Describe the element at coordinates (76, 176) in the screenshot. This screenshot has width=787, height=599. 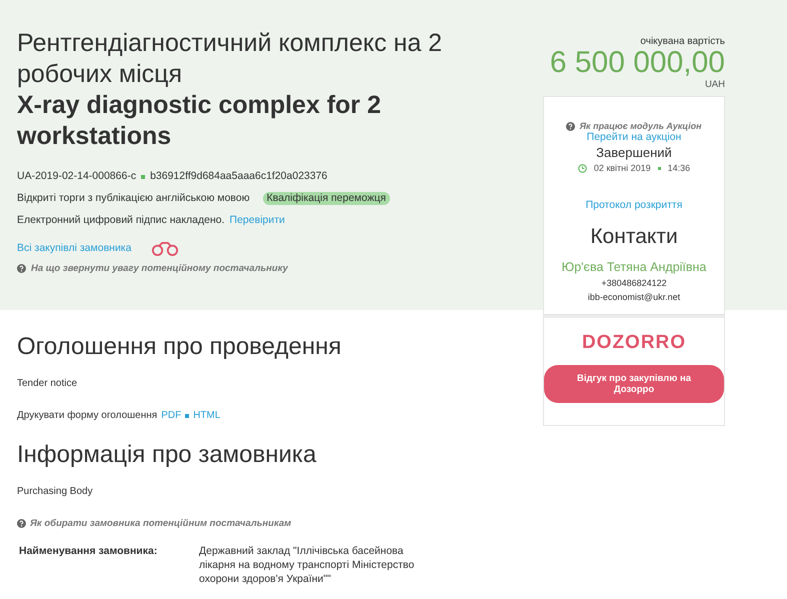
I see `tender-id: UA-2019-02-14-000866-c` at that location.